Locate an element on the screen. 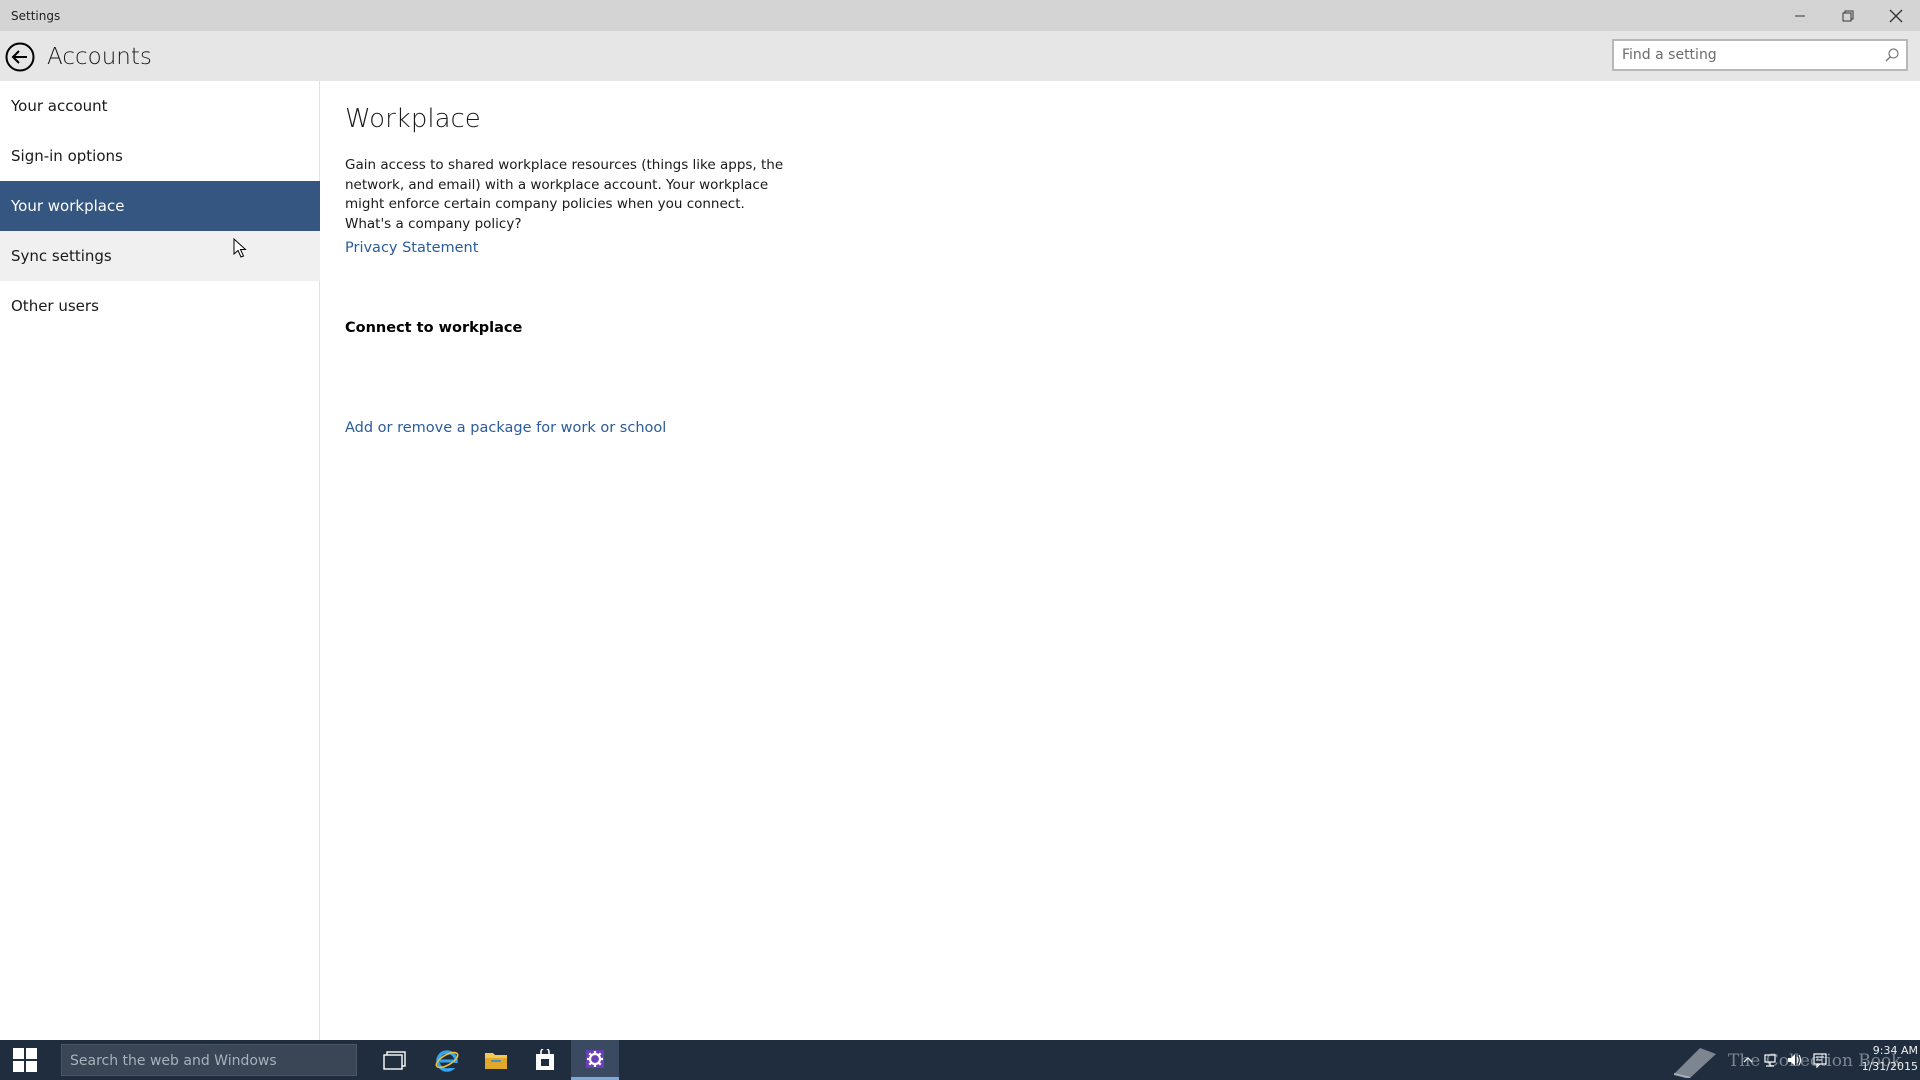 The width and height of the screenshot is (1920, 1080). find-setting-search is located at coordinates (1760, 55).